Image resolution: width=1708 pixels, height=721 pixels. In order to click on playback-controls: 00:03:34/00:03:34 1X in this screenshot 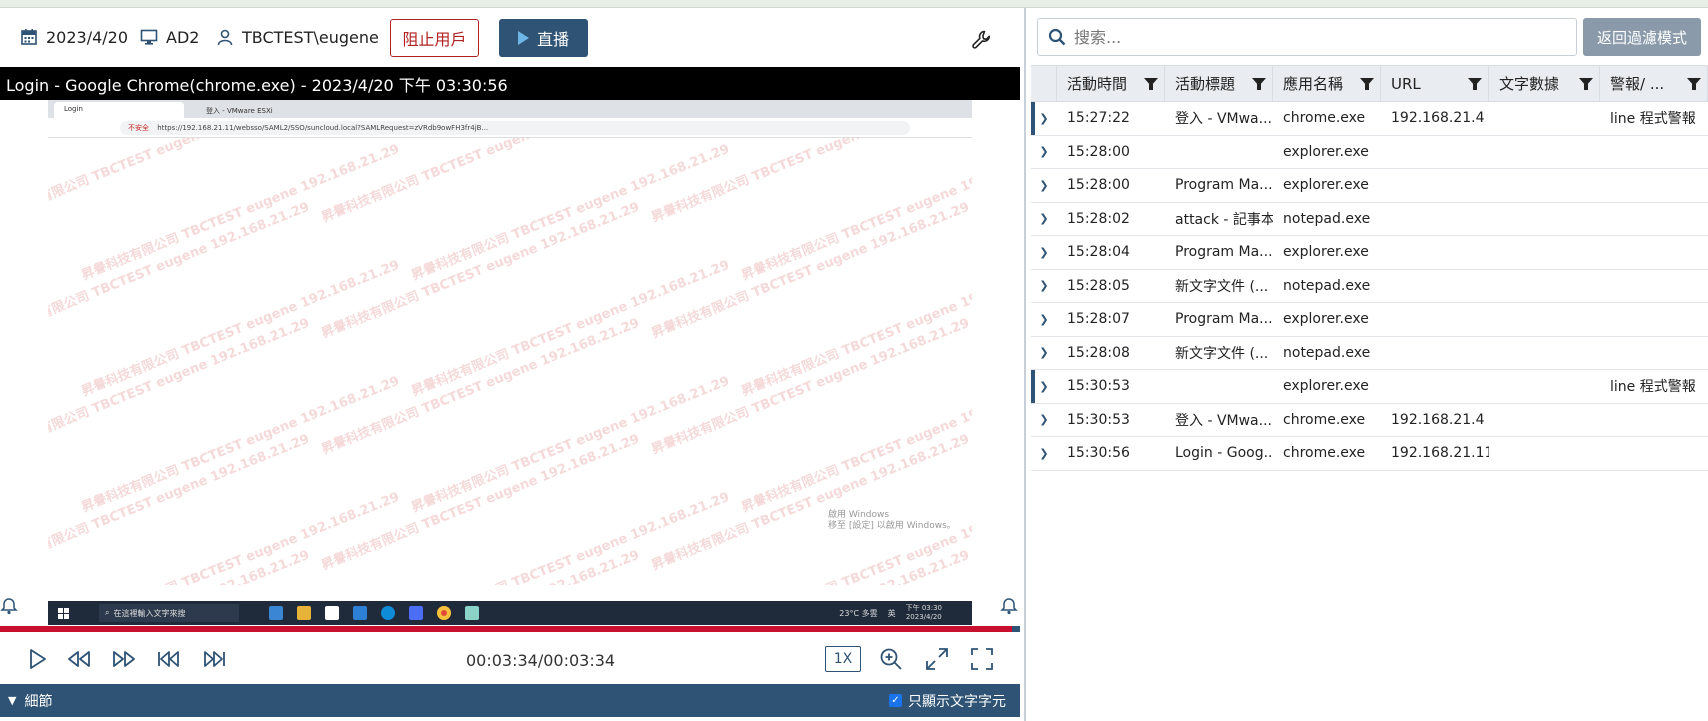, I will do `click(510, 659)`.